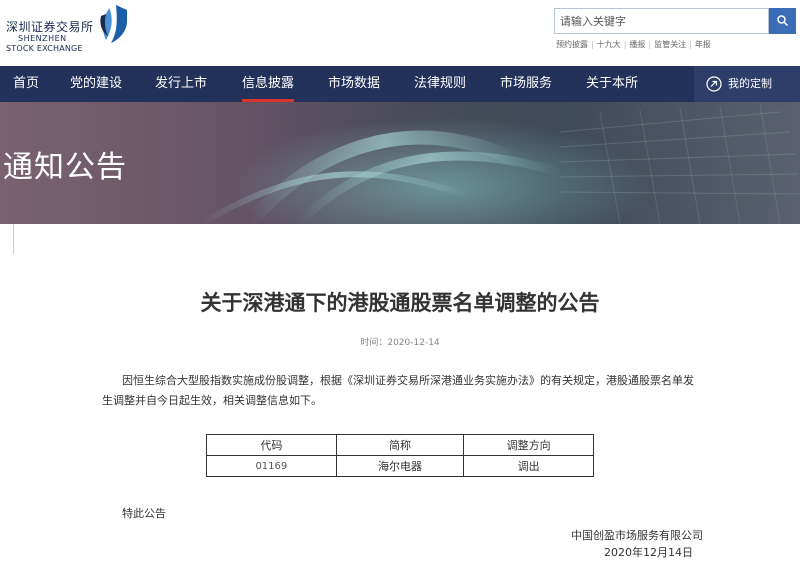 This screenshot has width=800, height=561. Describe the element at coordinates (181, 84) in the screenshot. I see `nav-item-listing: 发行上市` at that location.